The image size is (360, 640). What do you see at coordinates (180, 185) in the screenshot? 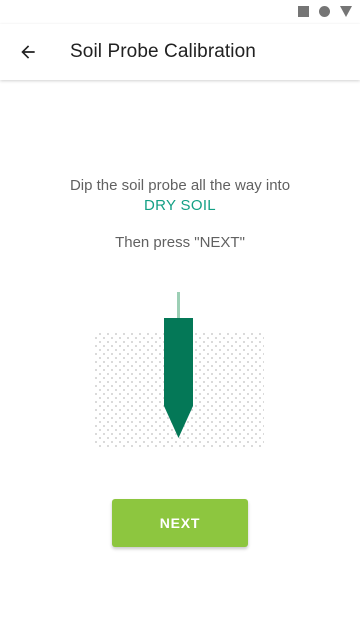
I see `instruction-text: Dip the soil probe all the way into` at bounding box center [180, 185].